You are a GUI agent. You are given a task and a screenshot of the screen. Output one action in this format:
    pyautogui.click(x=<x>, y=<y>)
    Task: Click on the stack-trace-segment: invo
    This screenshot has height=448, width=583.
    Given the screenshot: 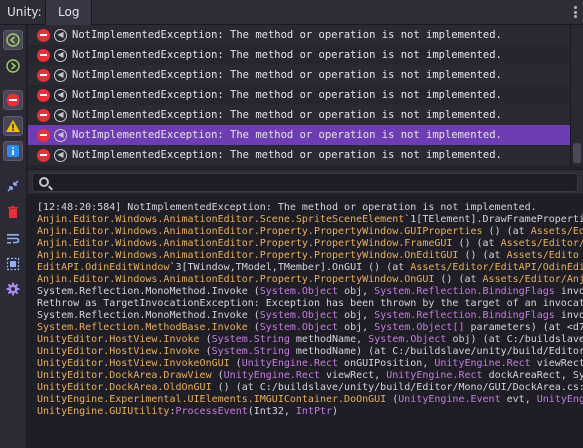 What is the action you would take?
    pyautogui.click(x=568, y=315)
    